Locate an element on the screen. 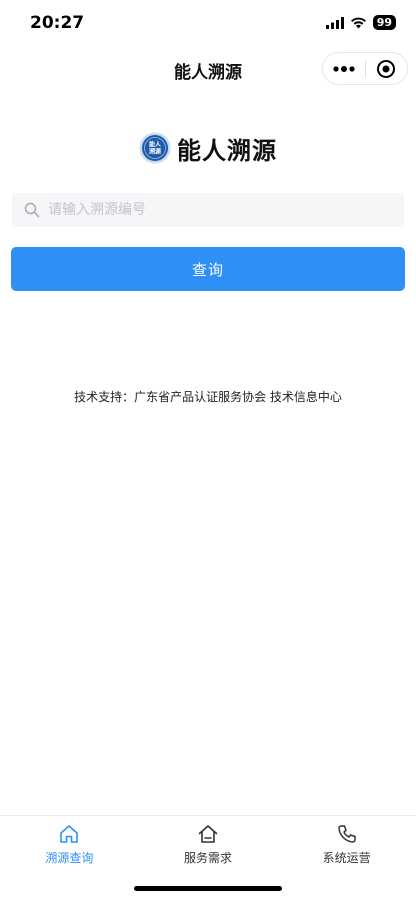 The width and height of the screenshot is (416, 900). home-indicator is located at coordinates (208, 888).